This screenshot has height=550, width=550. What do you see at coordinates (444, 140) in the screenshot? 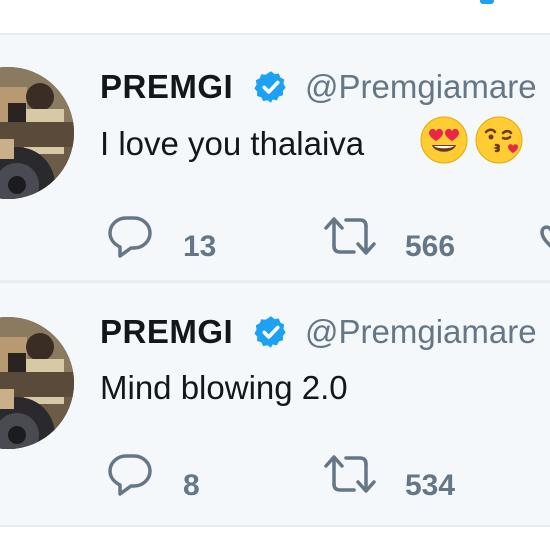
I see `heart-eyes-emoji` at bounding box center [444, 140].